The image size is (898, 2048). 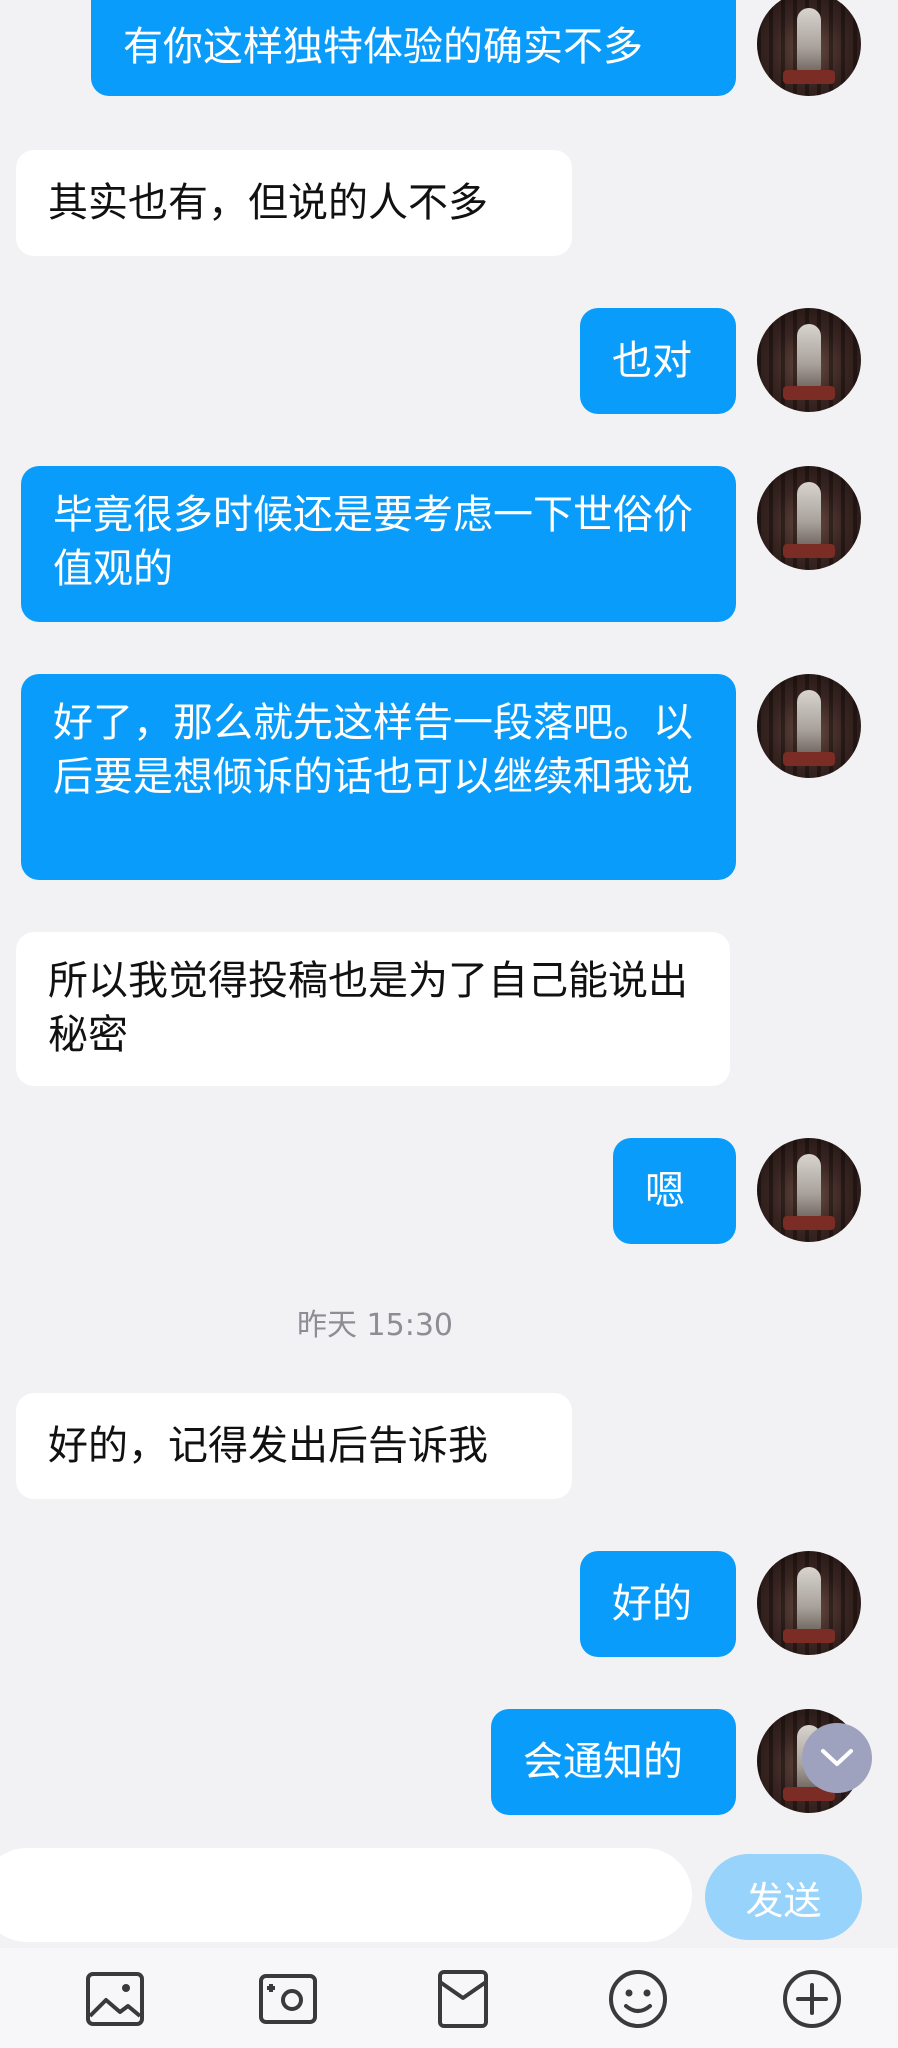 I want to click on emoji-icon, so click(x=638, y=1999).